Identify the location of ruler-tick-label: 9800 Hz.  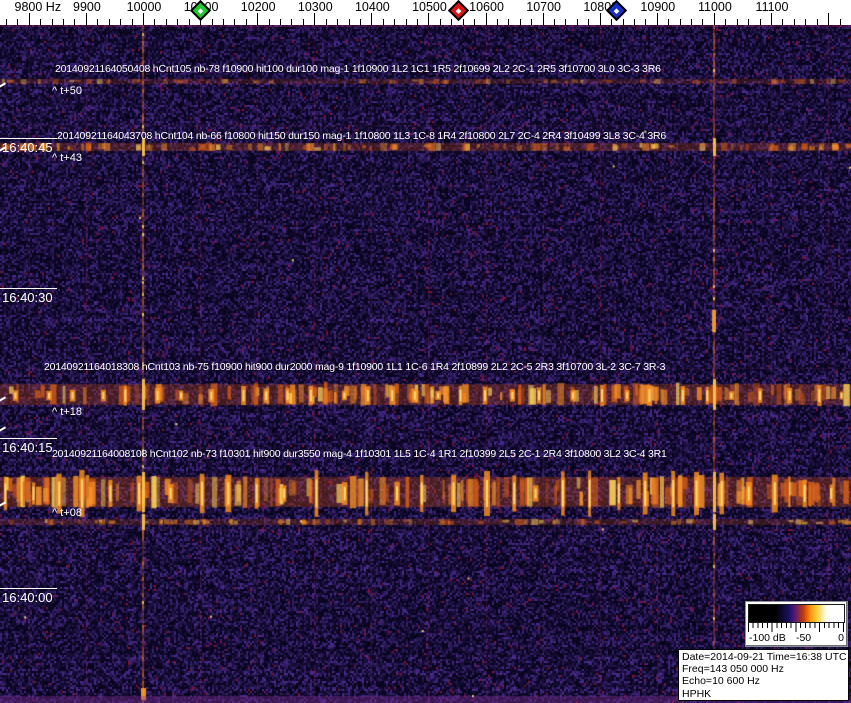
(38, 7).